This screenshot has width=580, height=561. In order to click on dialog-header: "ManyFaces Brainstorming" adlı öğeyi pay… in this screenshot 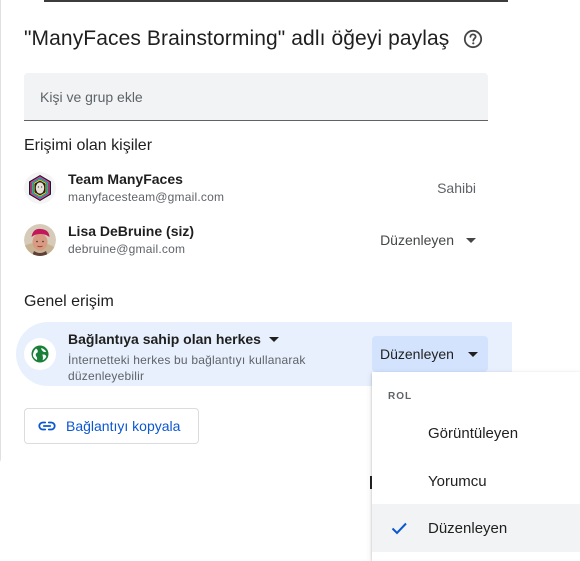, I will do `click(253, 39)`.